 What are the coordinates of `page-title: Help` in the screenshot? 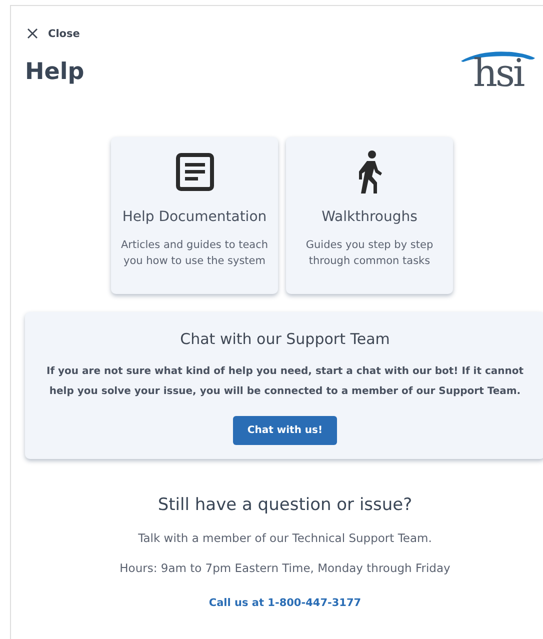 It's located at (54, 72).